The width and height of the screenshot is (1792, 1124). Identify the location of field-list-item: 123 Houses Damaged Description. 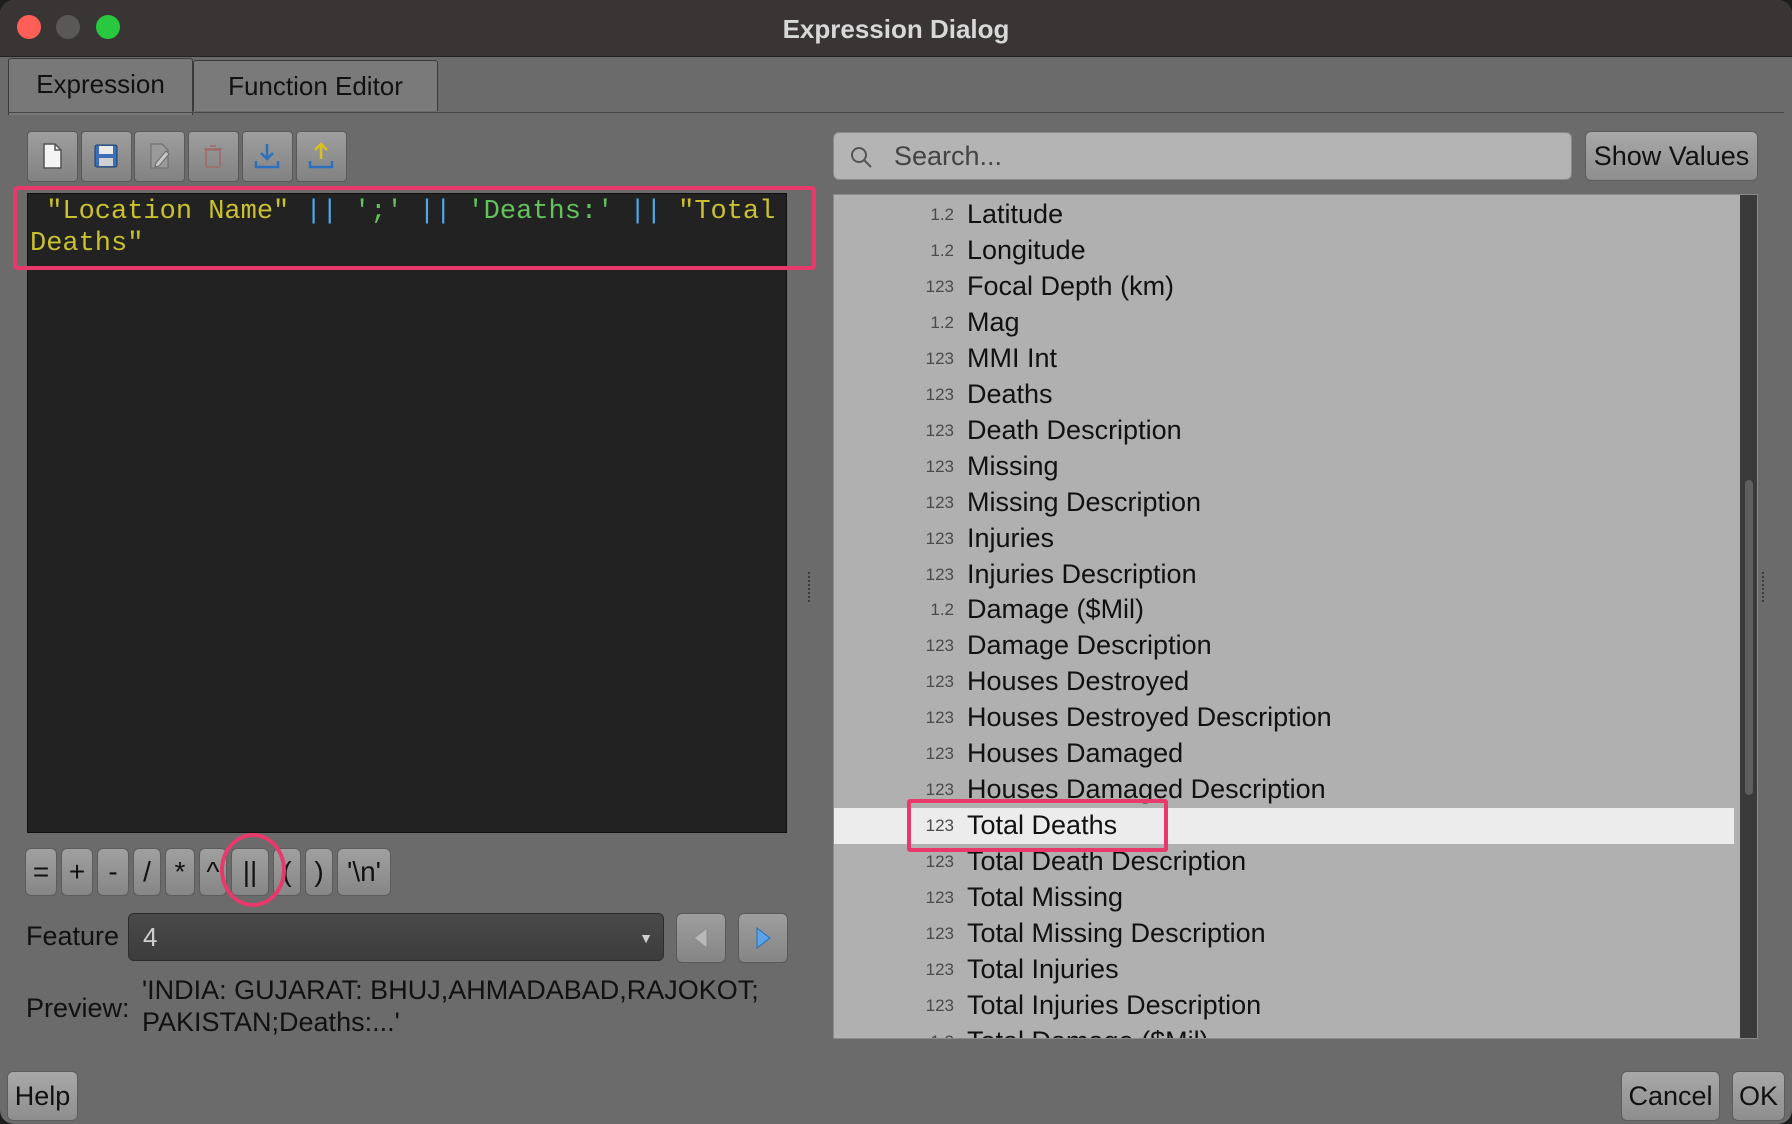
(1284, 790).